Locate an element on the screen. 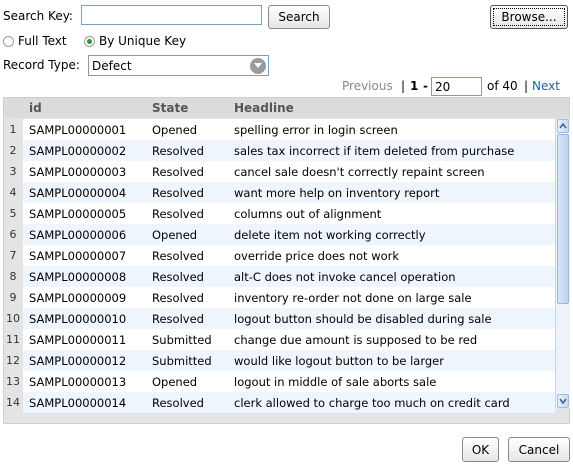 The width and height of the screenshot is (573, 465). unique-key-label: By Unique Key is located at coordinates (142, 41).